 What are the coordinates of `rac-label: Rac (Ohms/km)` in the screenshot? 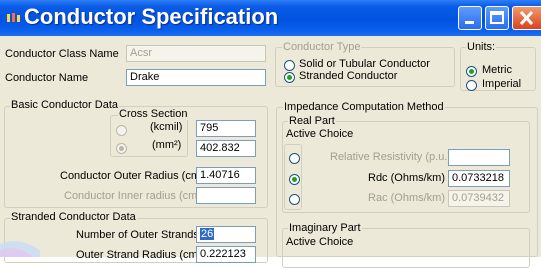 It's located at (406, 198).